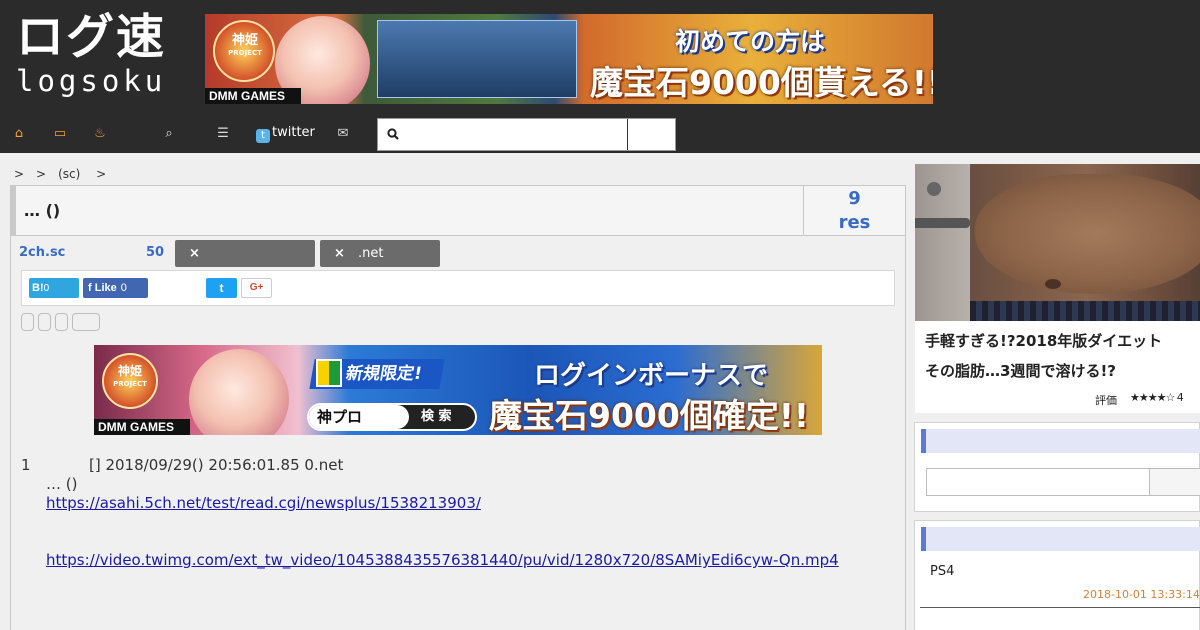 This screenshot has height=630, width=1200. Describe the element at coordinates (46, 288) in the screenshot. I see `hatena-count: 0` at that location.